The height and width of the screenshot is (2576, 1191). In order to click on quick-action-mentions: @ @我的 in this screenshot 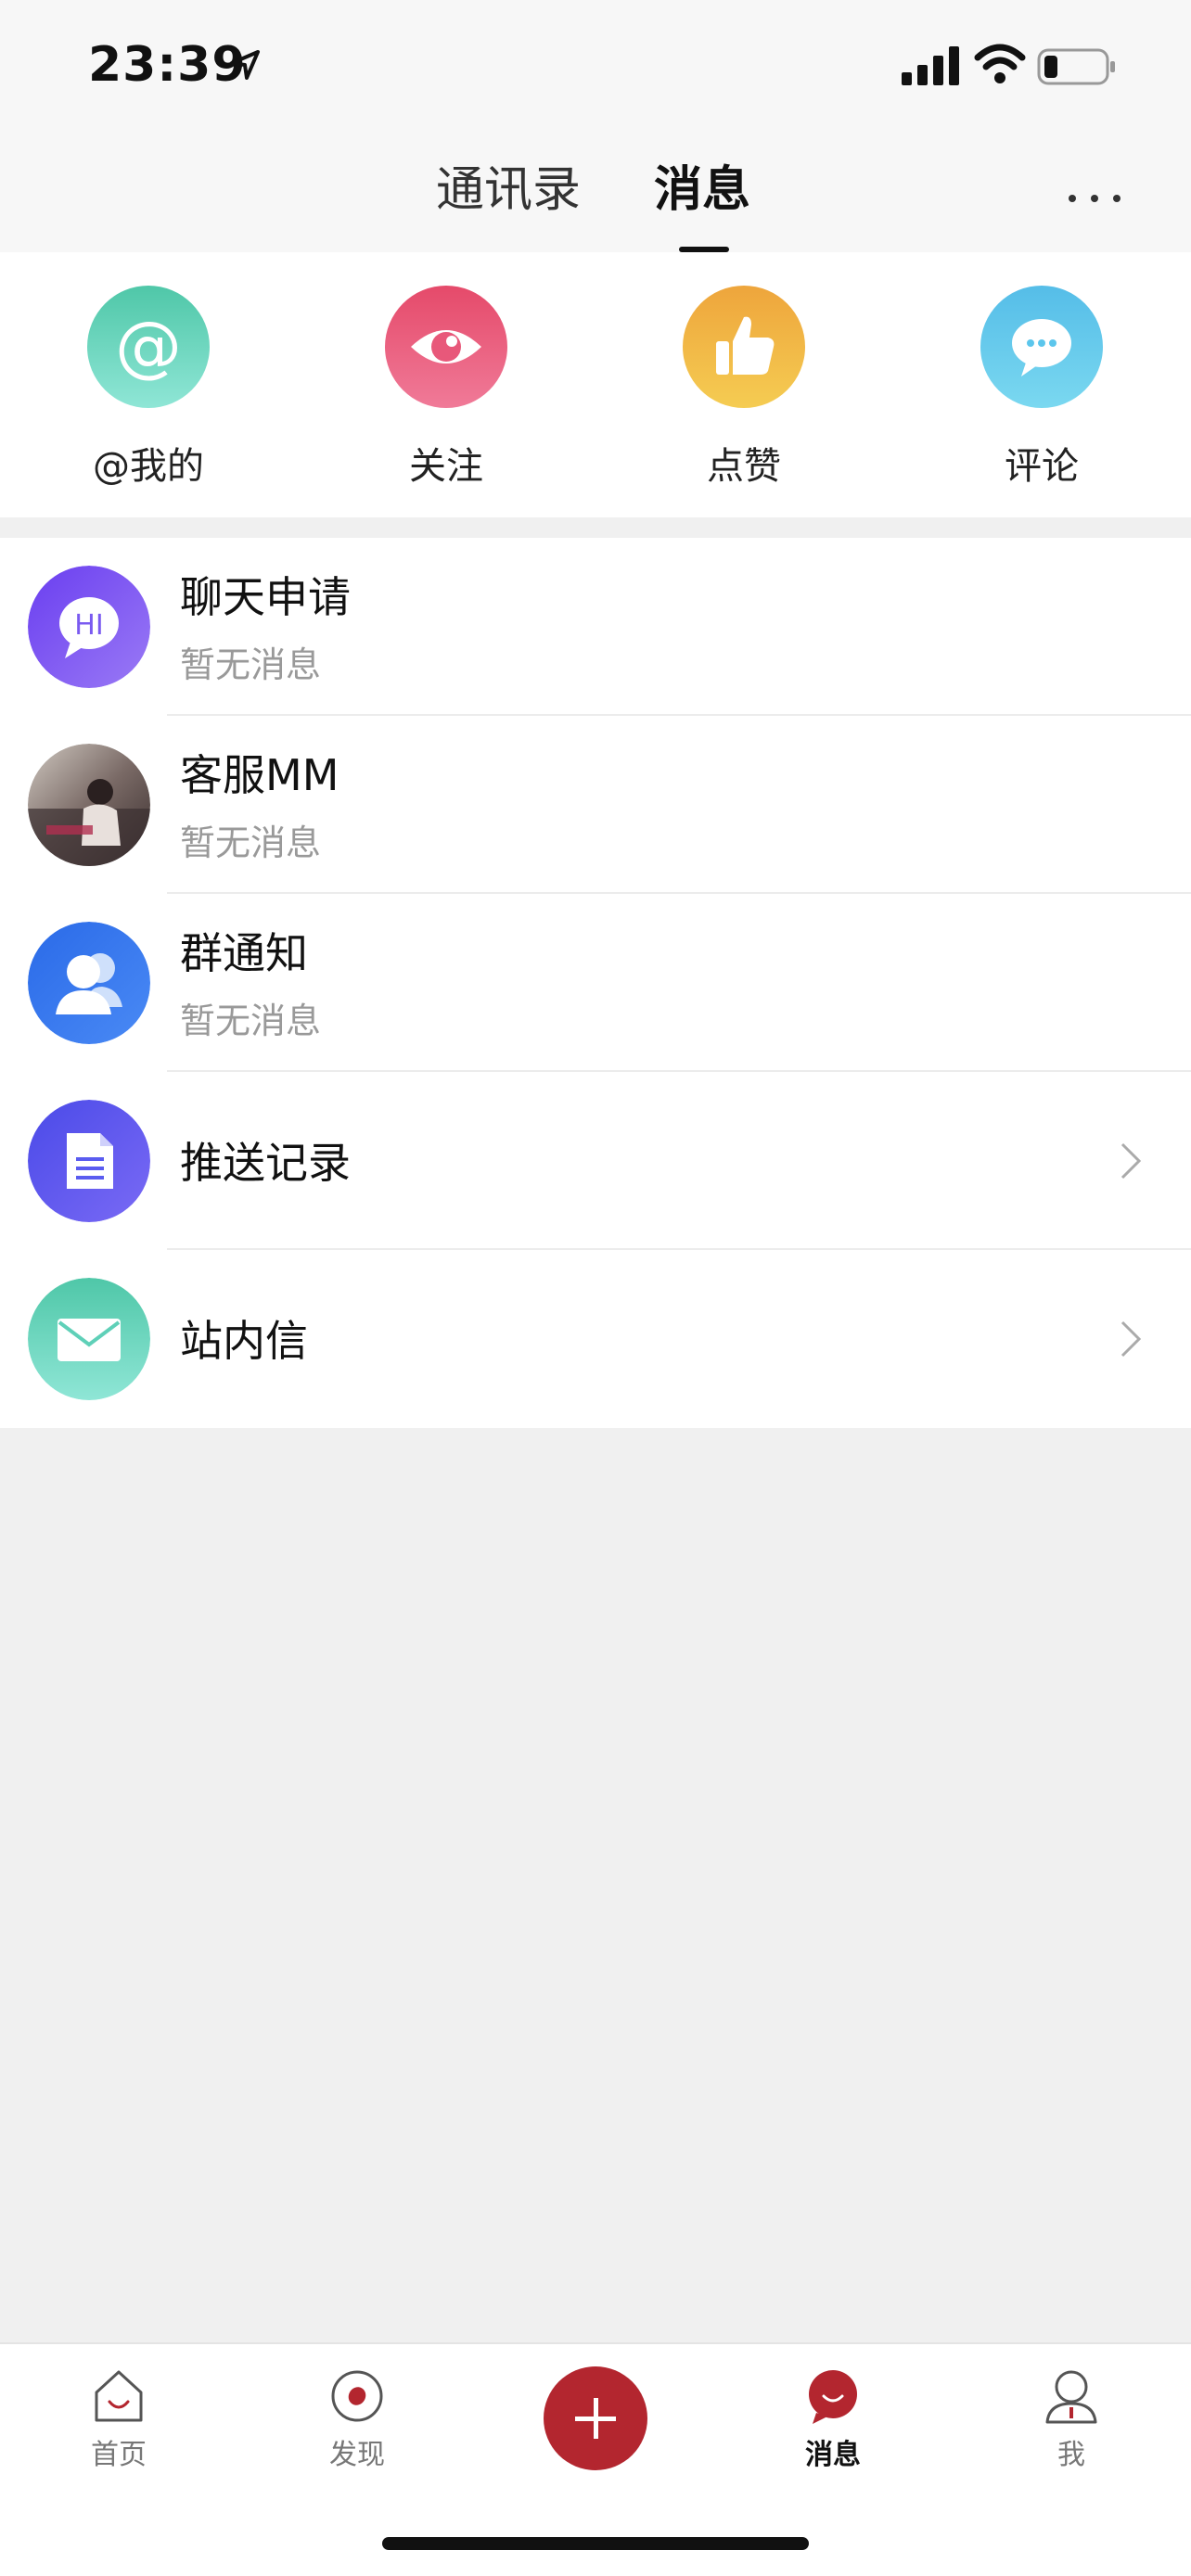, I will do `click(148, 385)`.